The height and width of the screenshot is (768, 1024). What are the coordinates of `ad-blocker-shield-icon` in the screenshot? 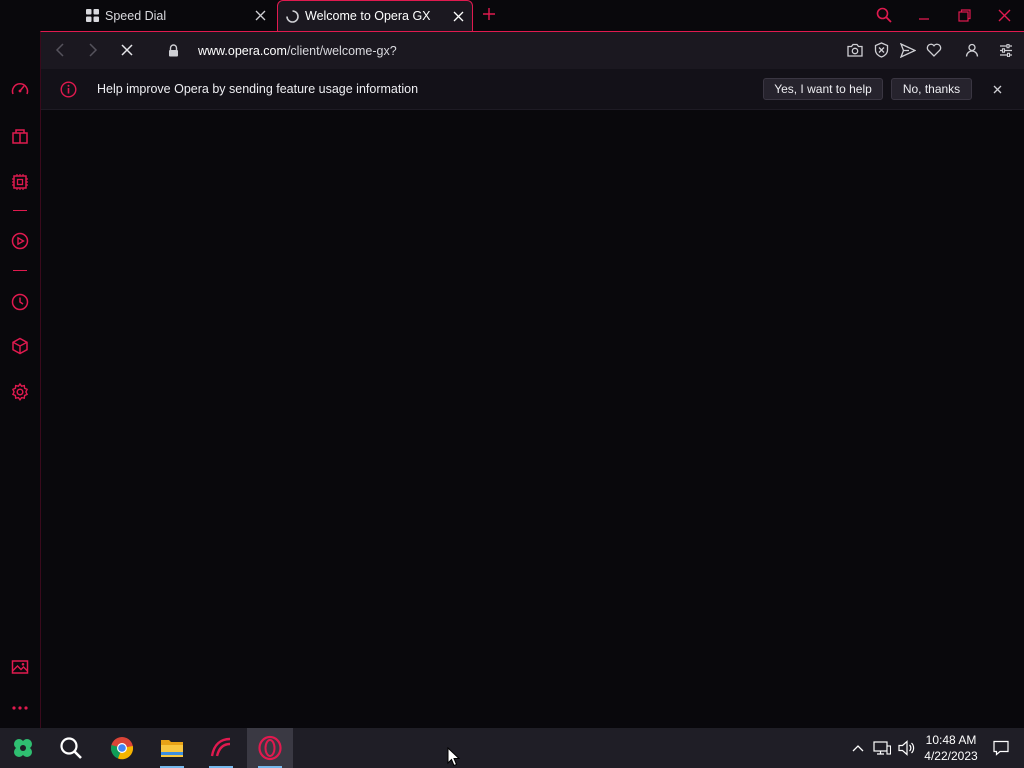 It's located at (881, 50).